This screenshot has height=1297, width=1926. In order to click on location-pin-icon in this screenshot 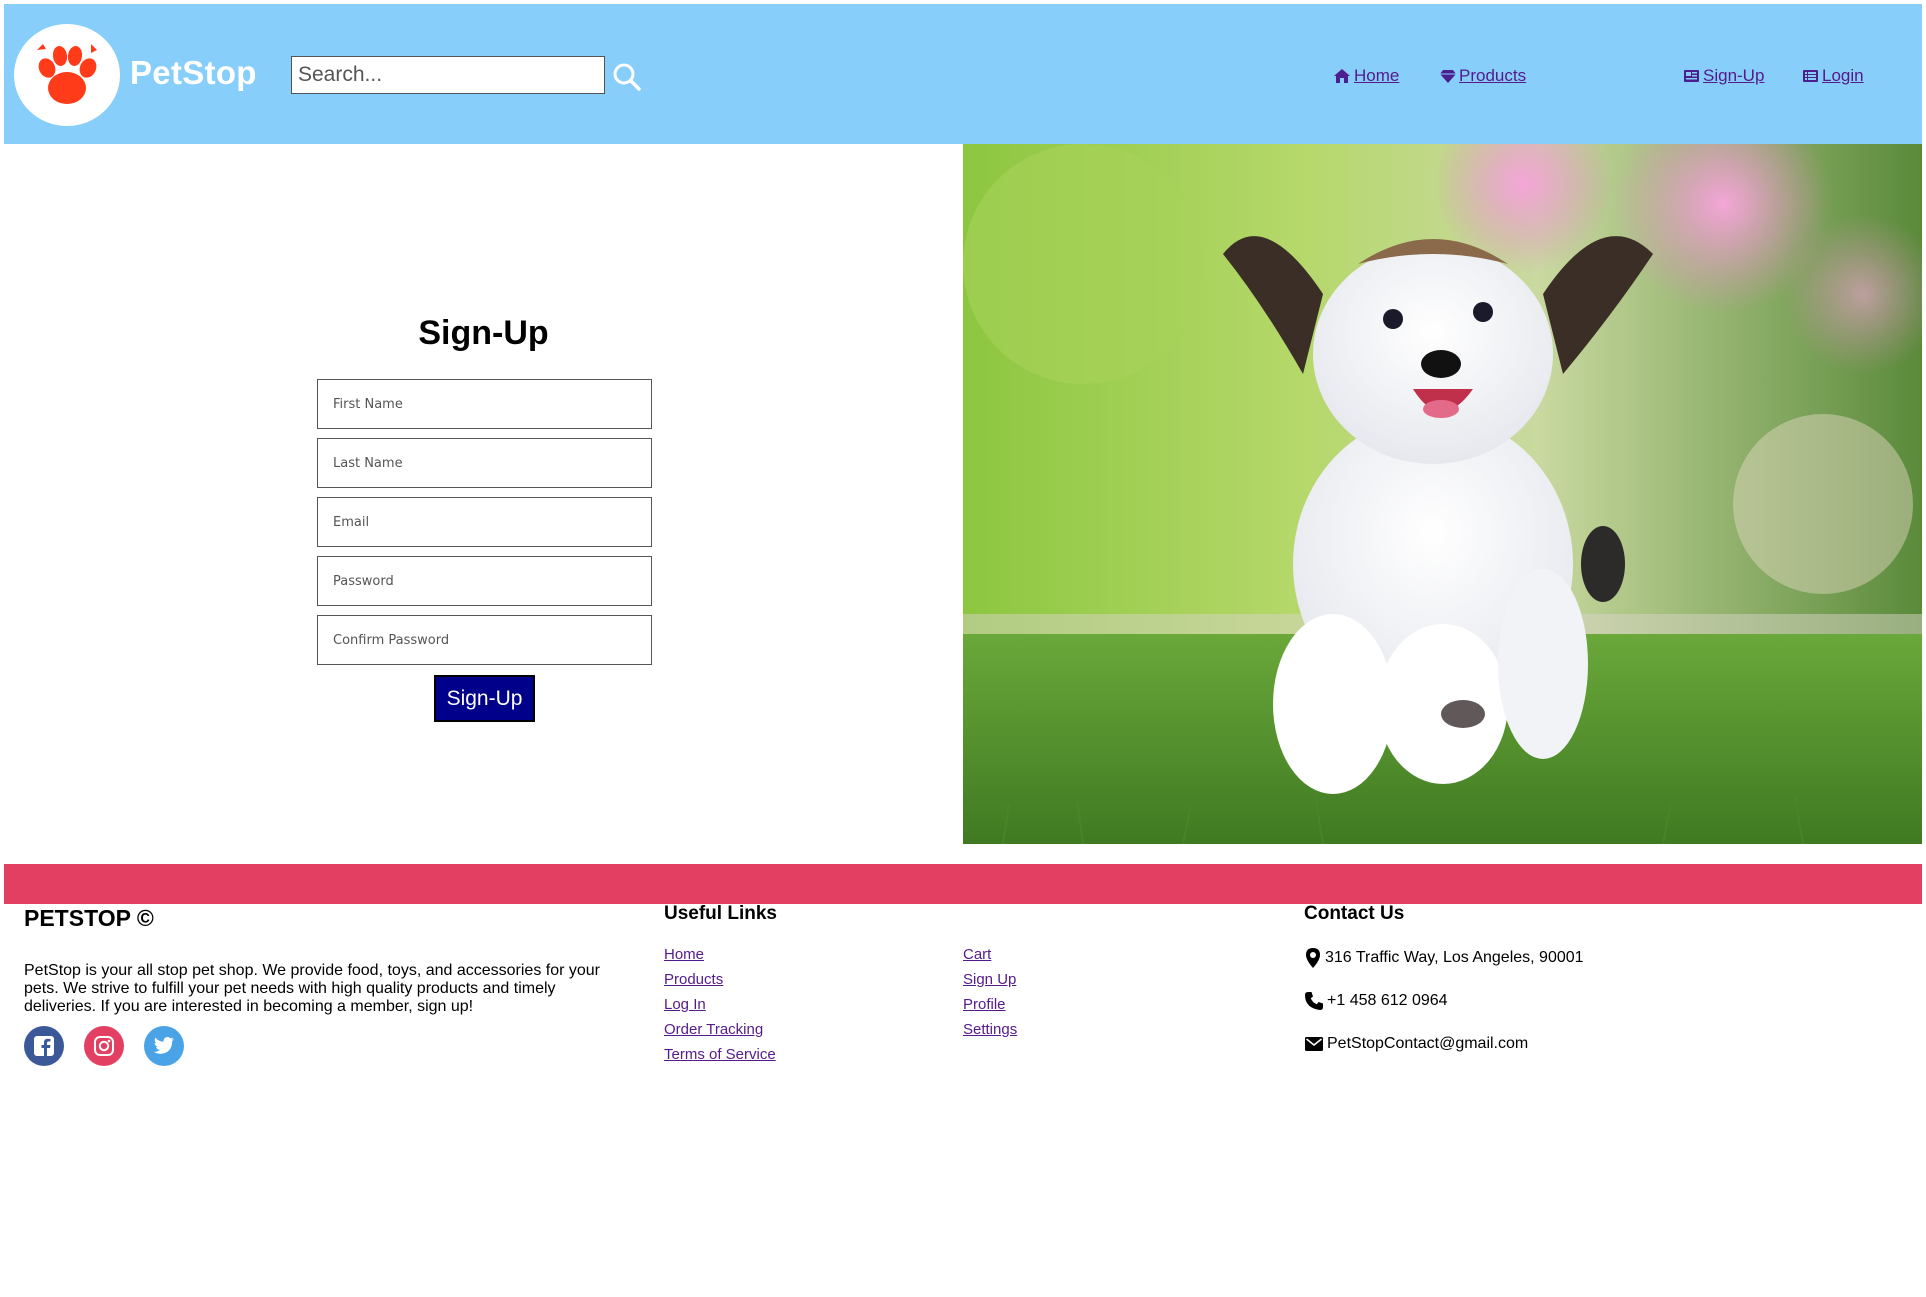, I will do `click(1313, 958)`.